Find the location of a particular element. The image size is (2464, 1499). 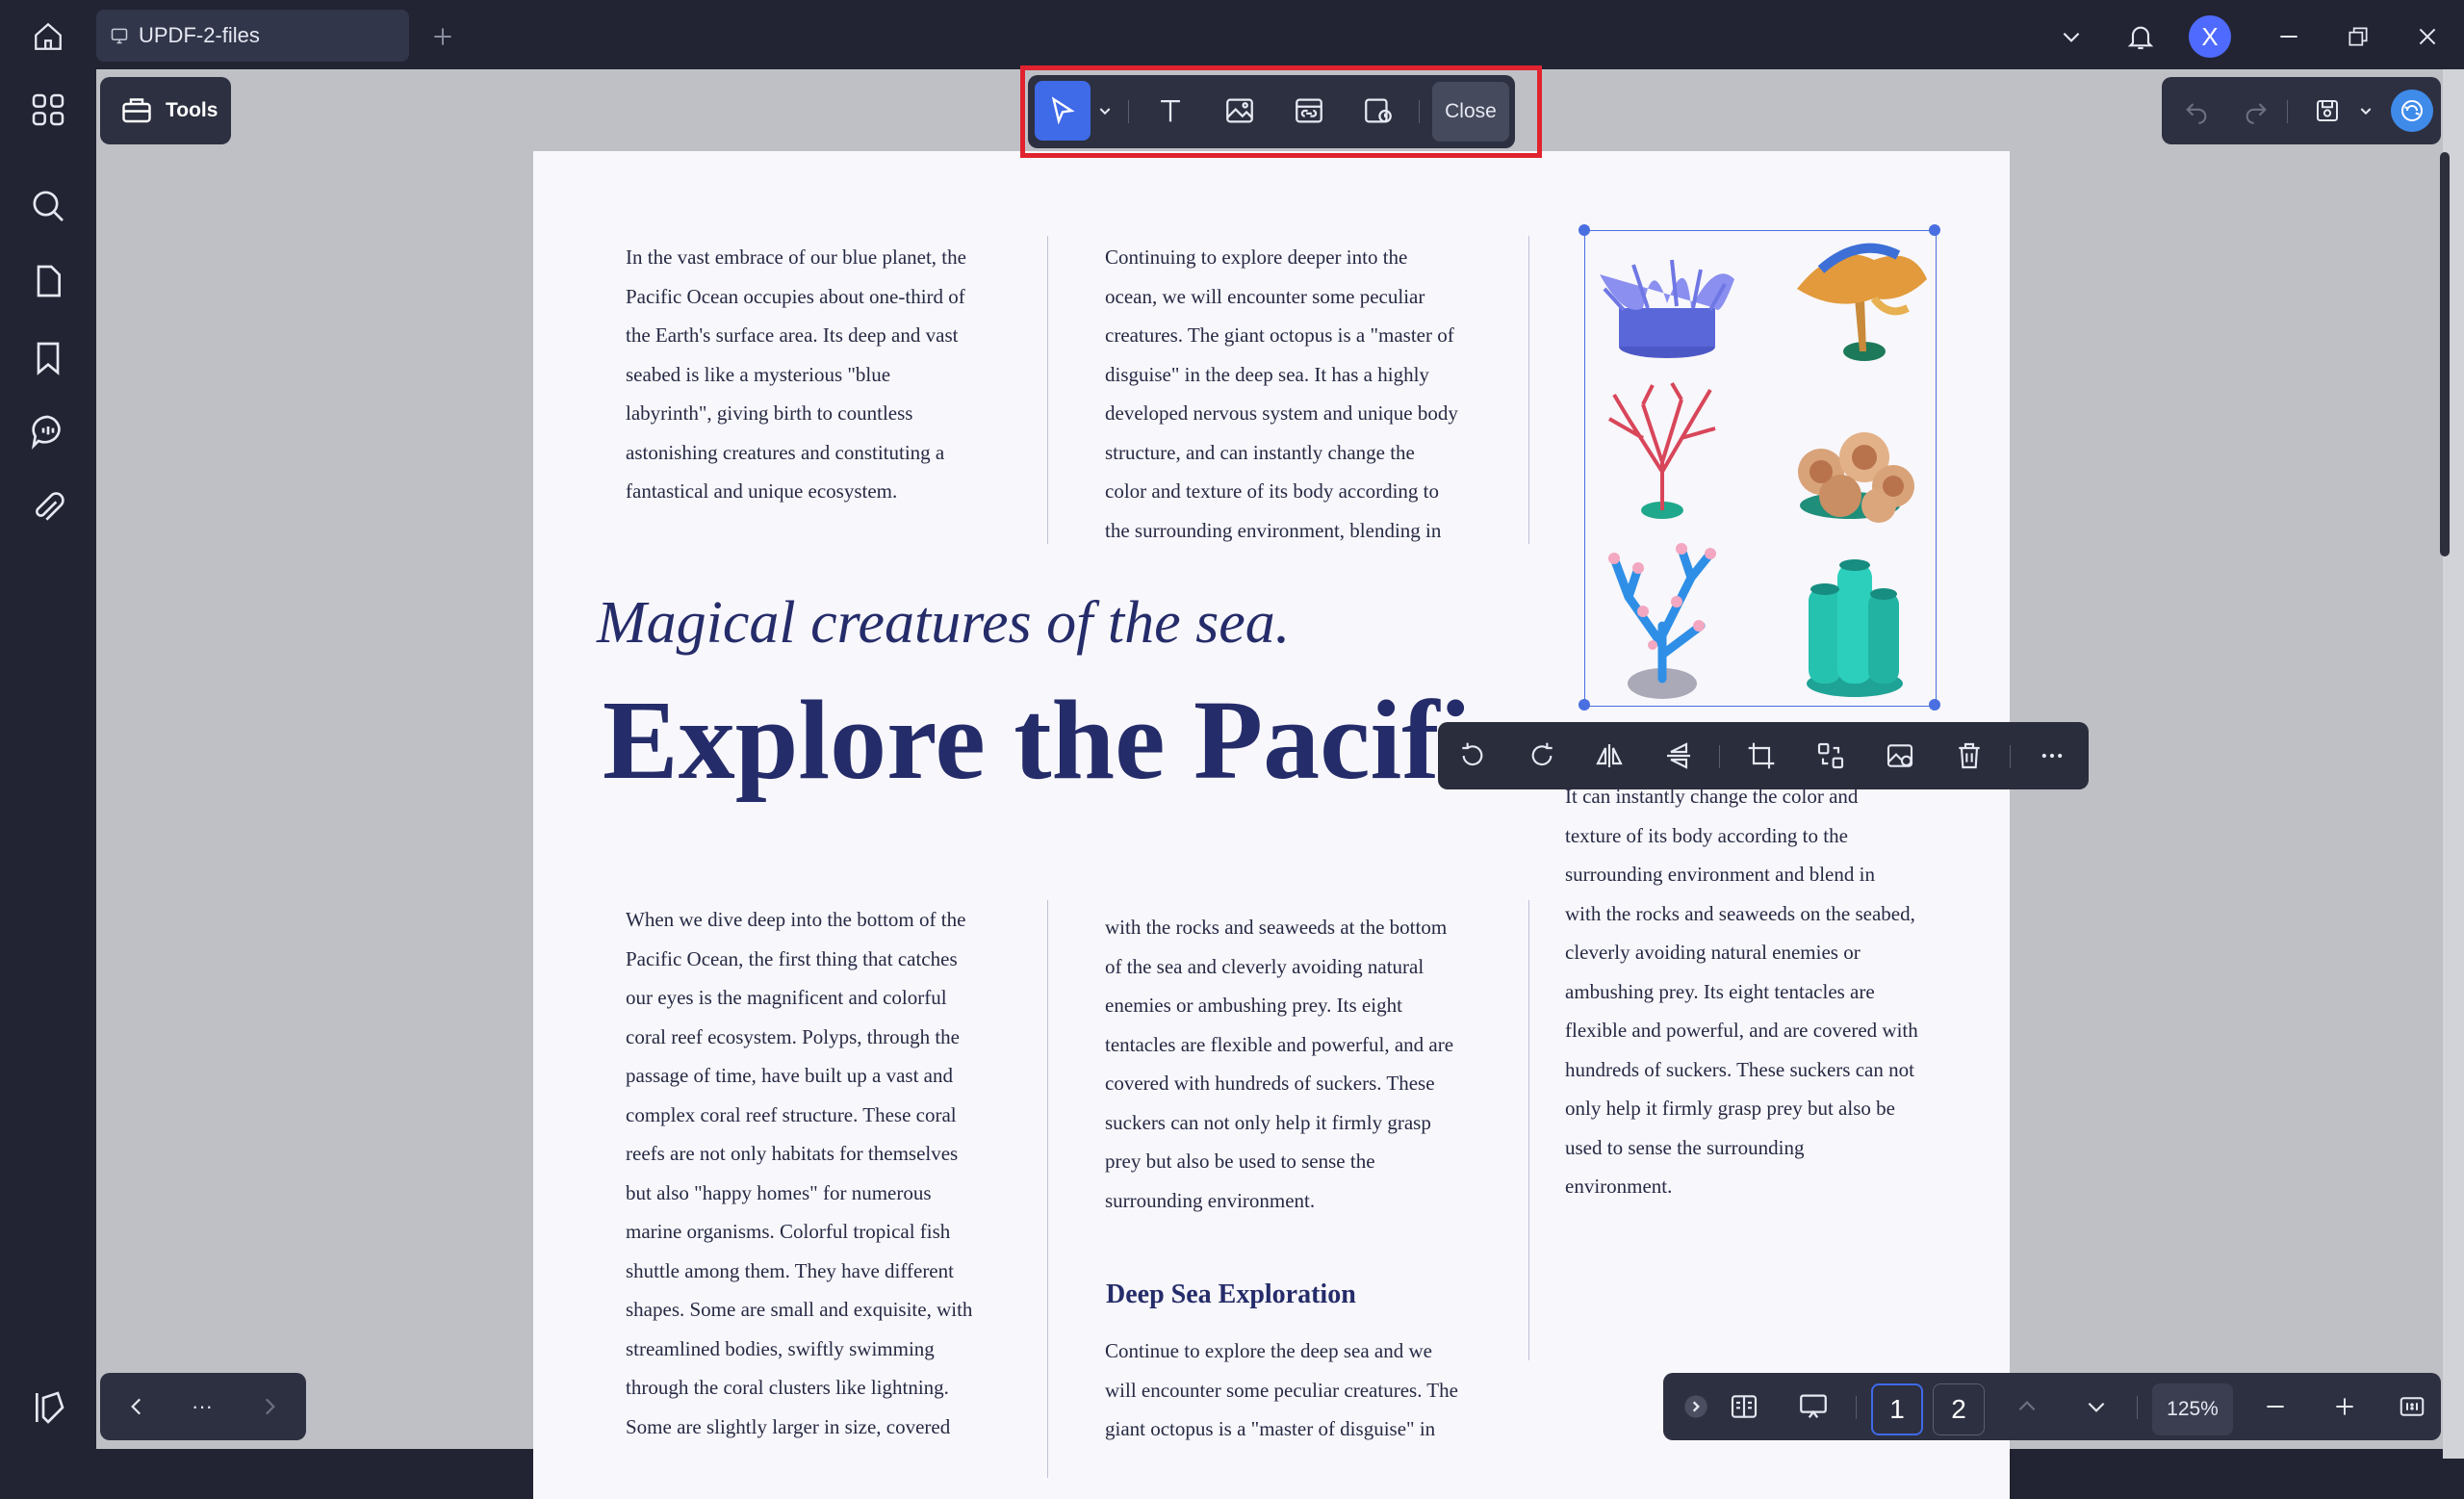

page-up-icon is located at coordinates (2027, 1406).